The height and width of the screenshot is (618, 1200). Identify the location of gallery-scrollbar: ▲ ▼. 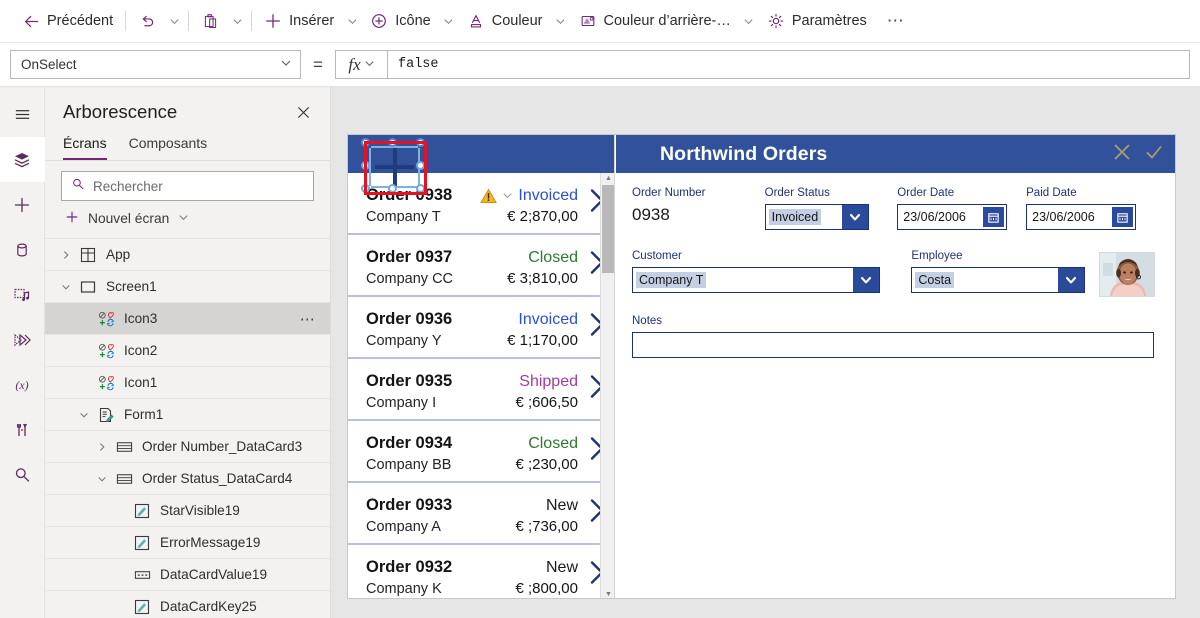
(607, 385).